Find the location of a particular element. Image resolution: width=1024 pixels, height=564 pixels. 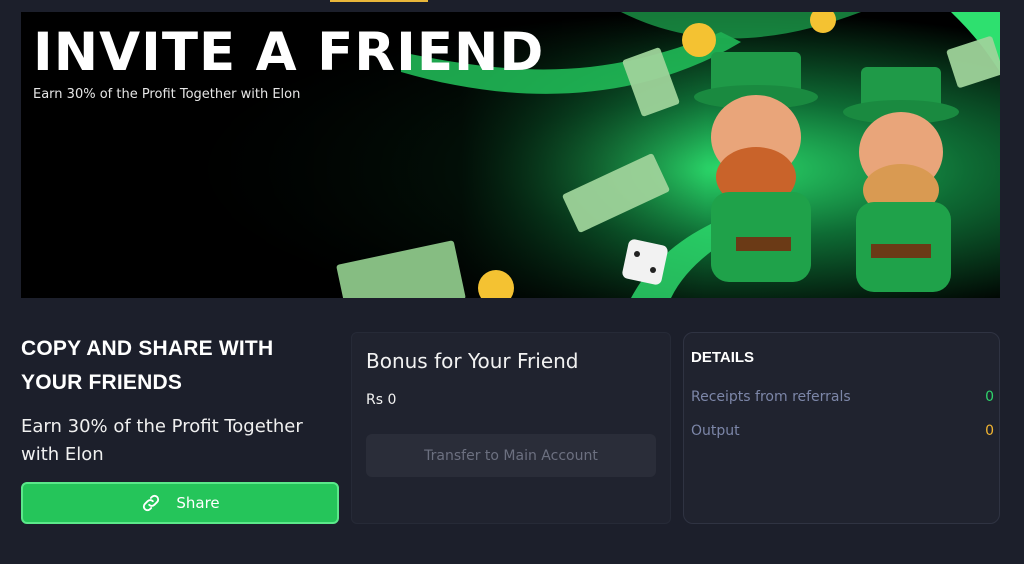

share-button-label: Share is located at coordinates (198, 503).